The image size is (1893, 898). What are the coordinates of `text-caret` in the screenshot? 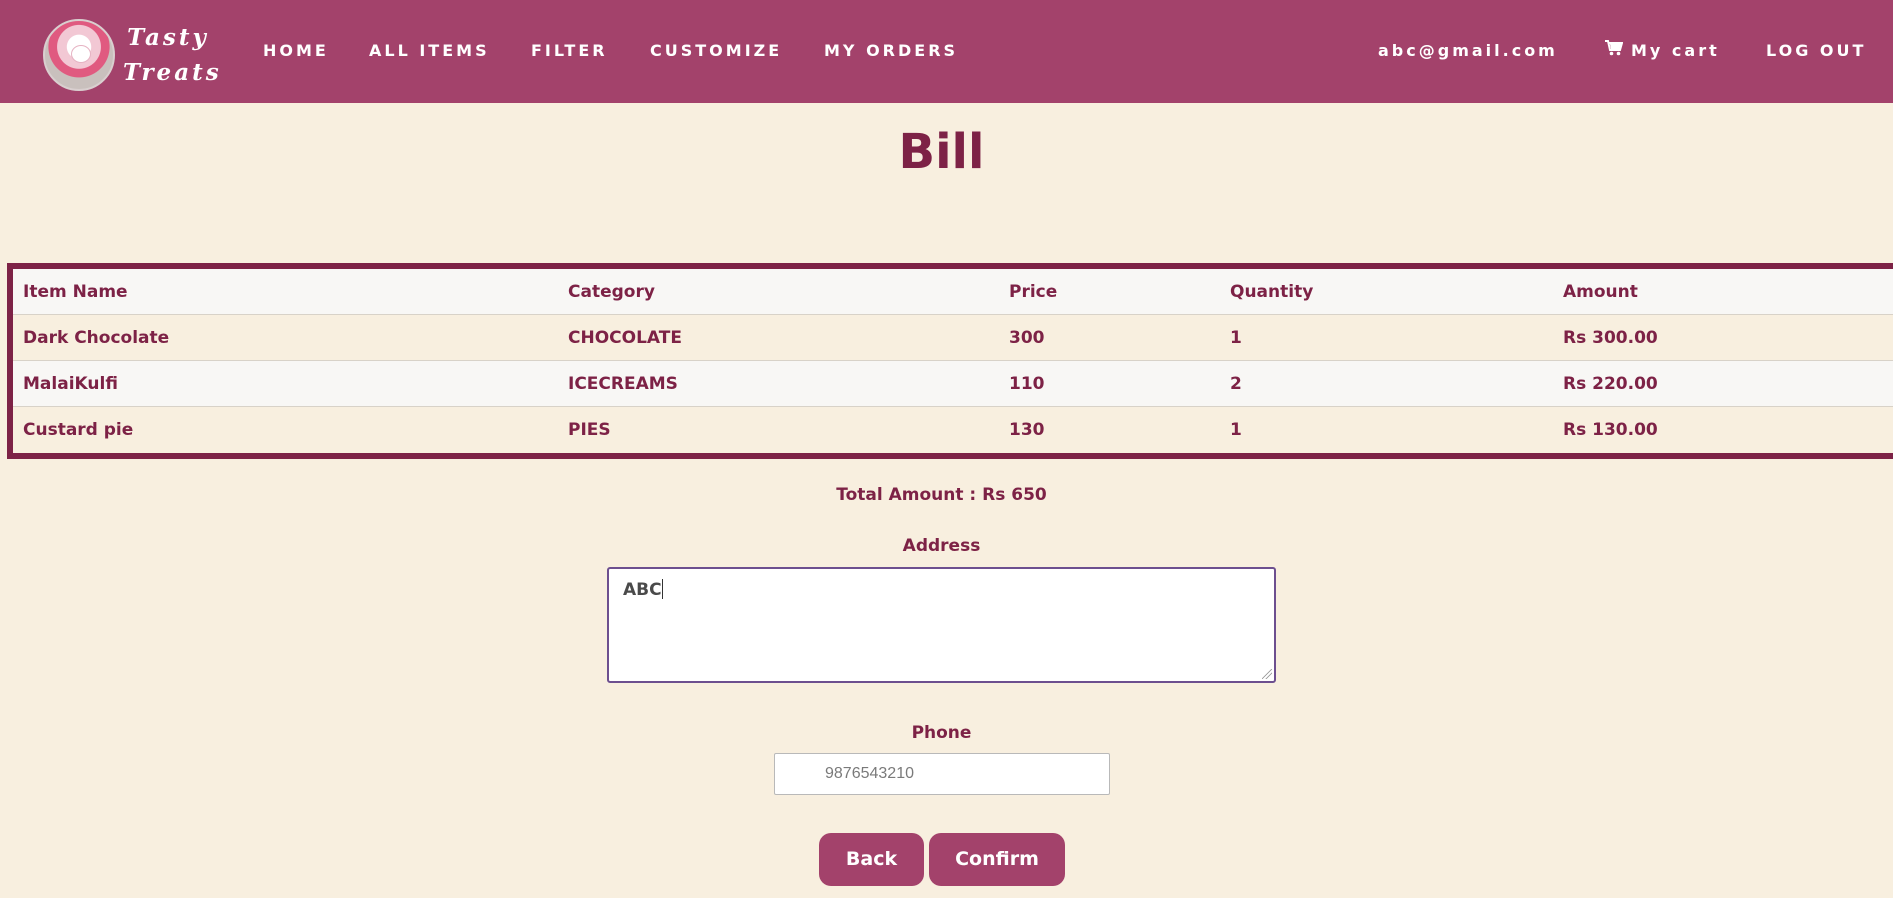 It's located at (662, 589).